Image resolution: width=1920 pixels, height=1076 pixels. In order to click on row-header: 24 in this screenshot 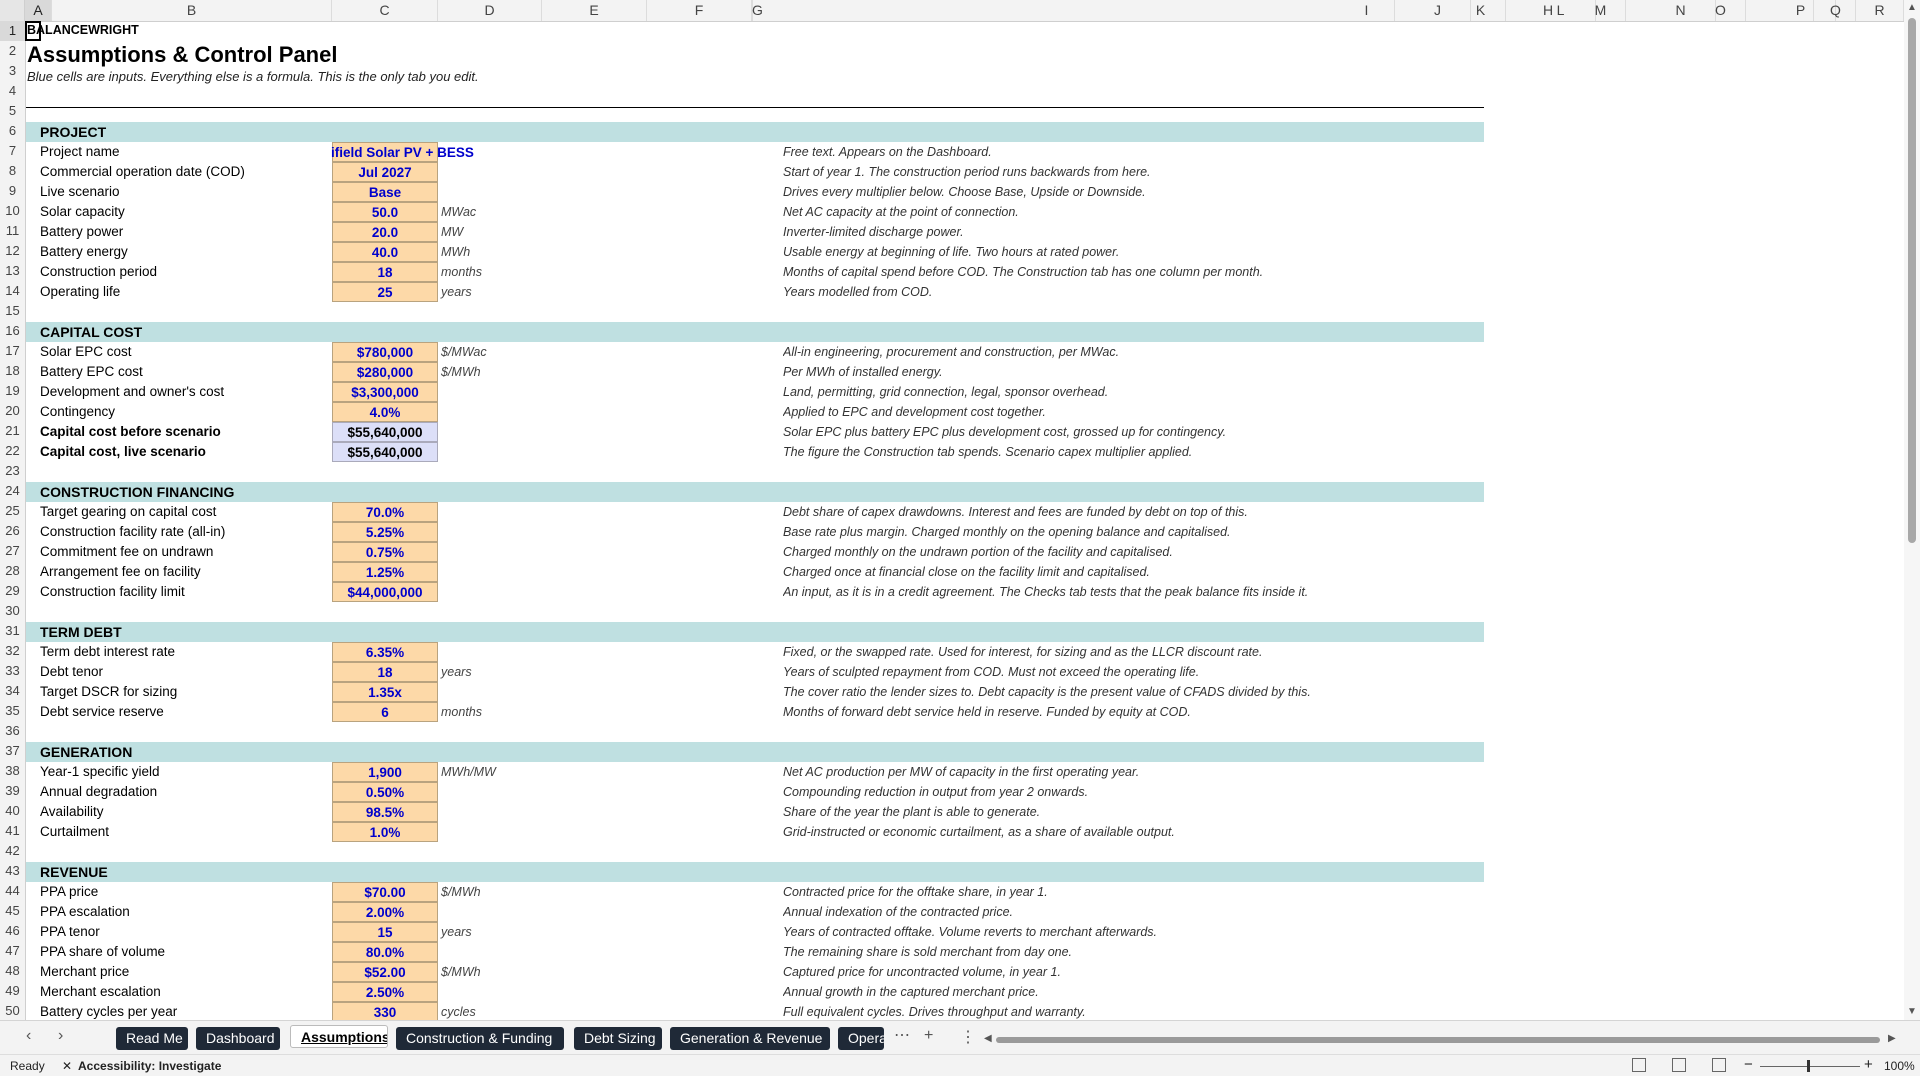, I will do `click(12, 491)`.